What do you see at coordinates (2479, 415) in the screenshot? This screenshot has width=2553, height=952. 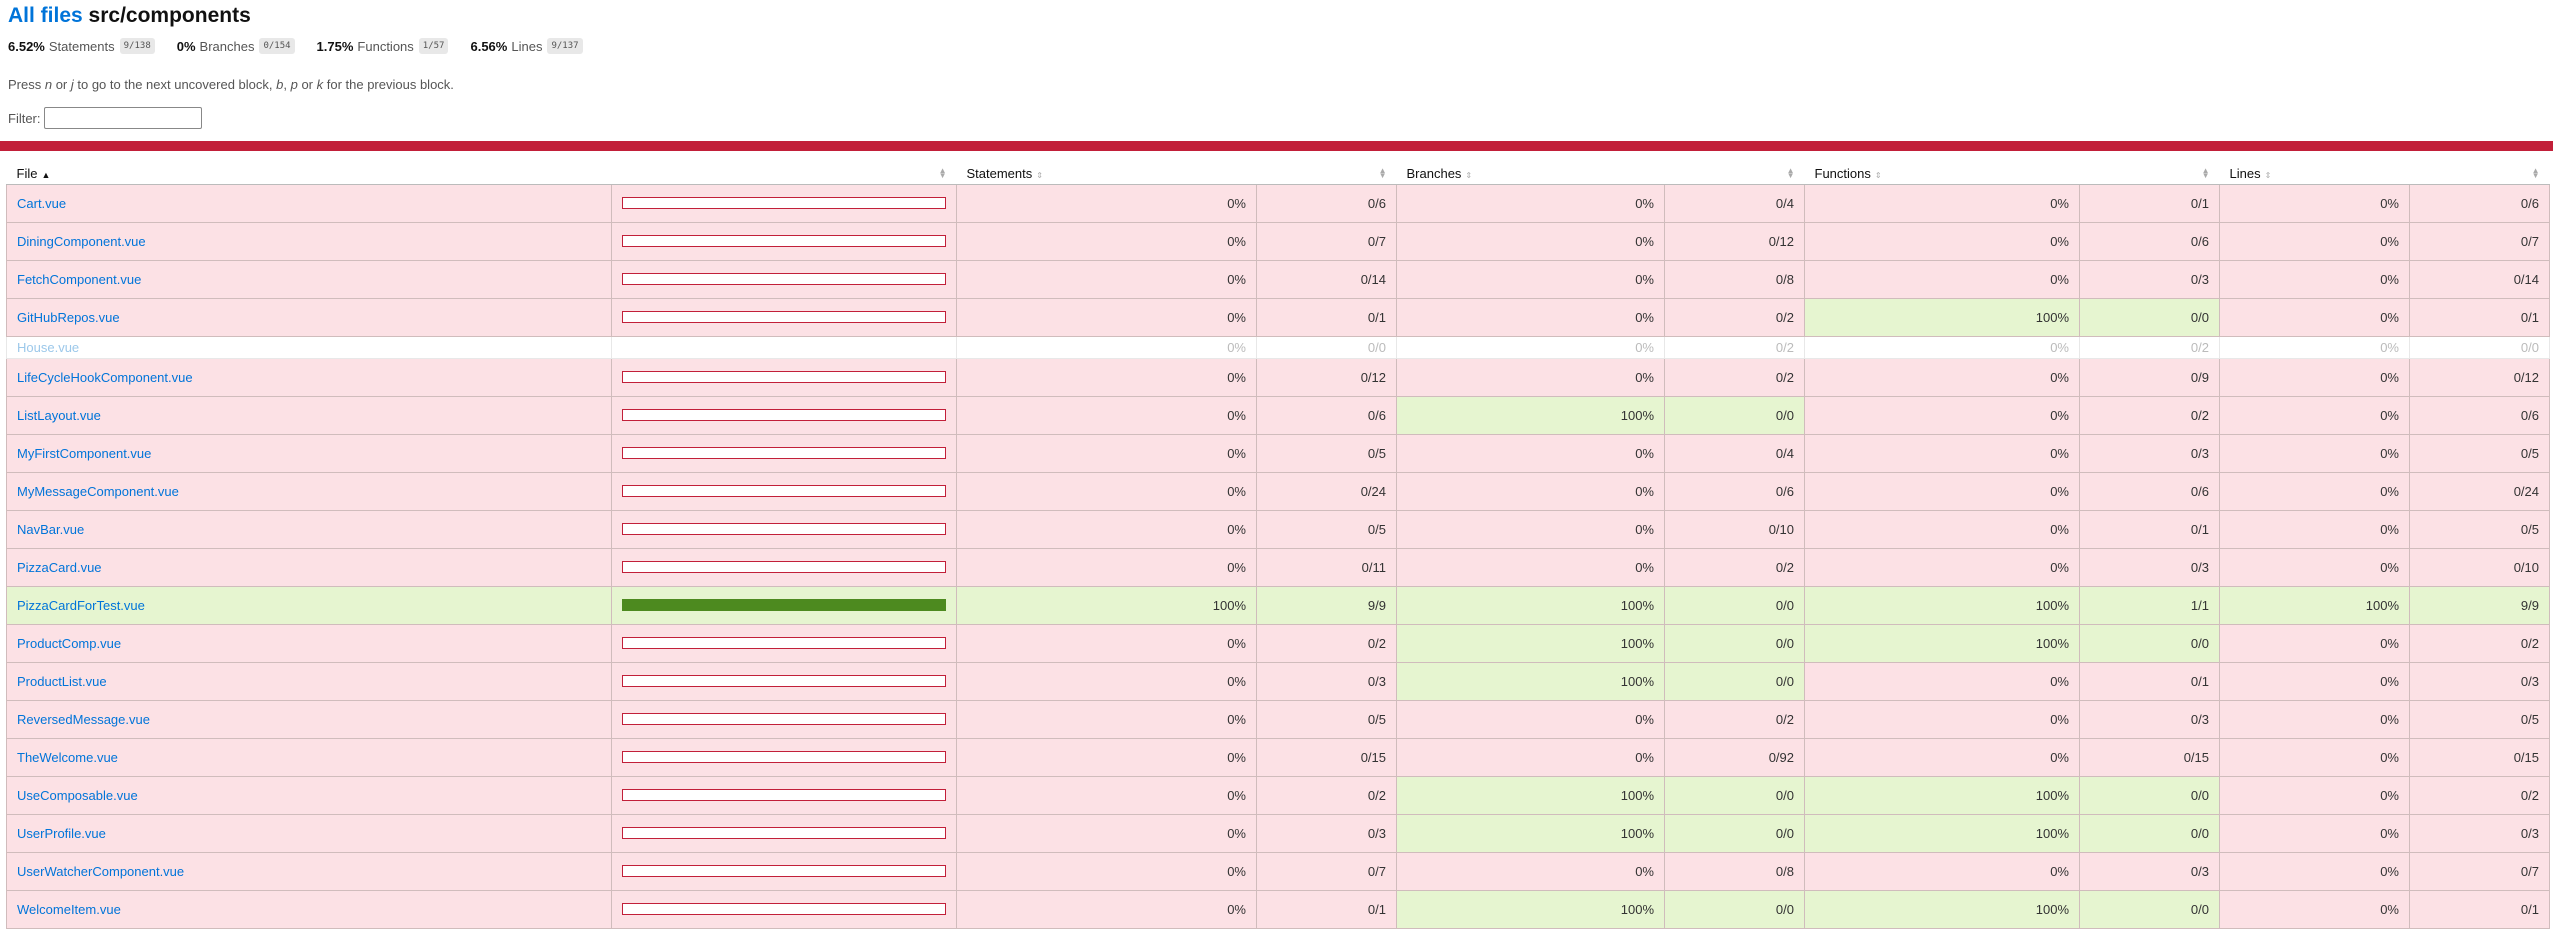 I see `lines-frac-cell: 0/6` at bounding box center [2479, 415].